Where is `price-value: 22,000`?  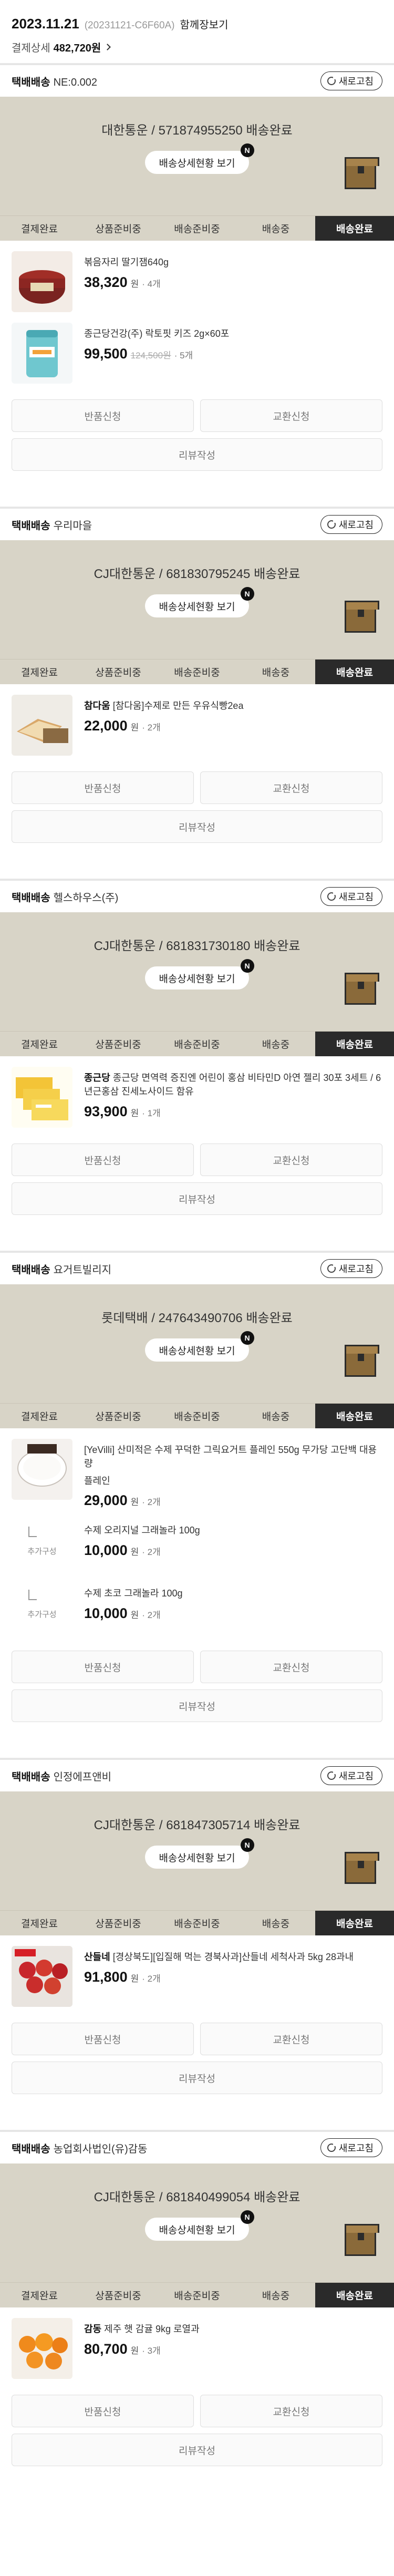 price-value: 22,000 is located at coordinates (106, 726).